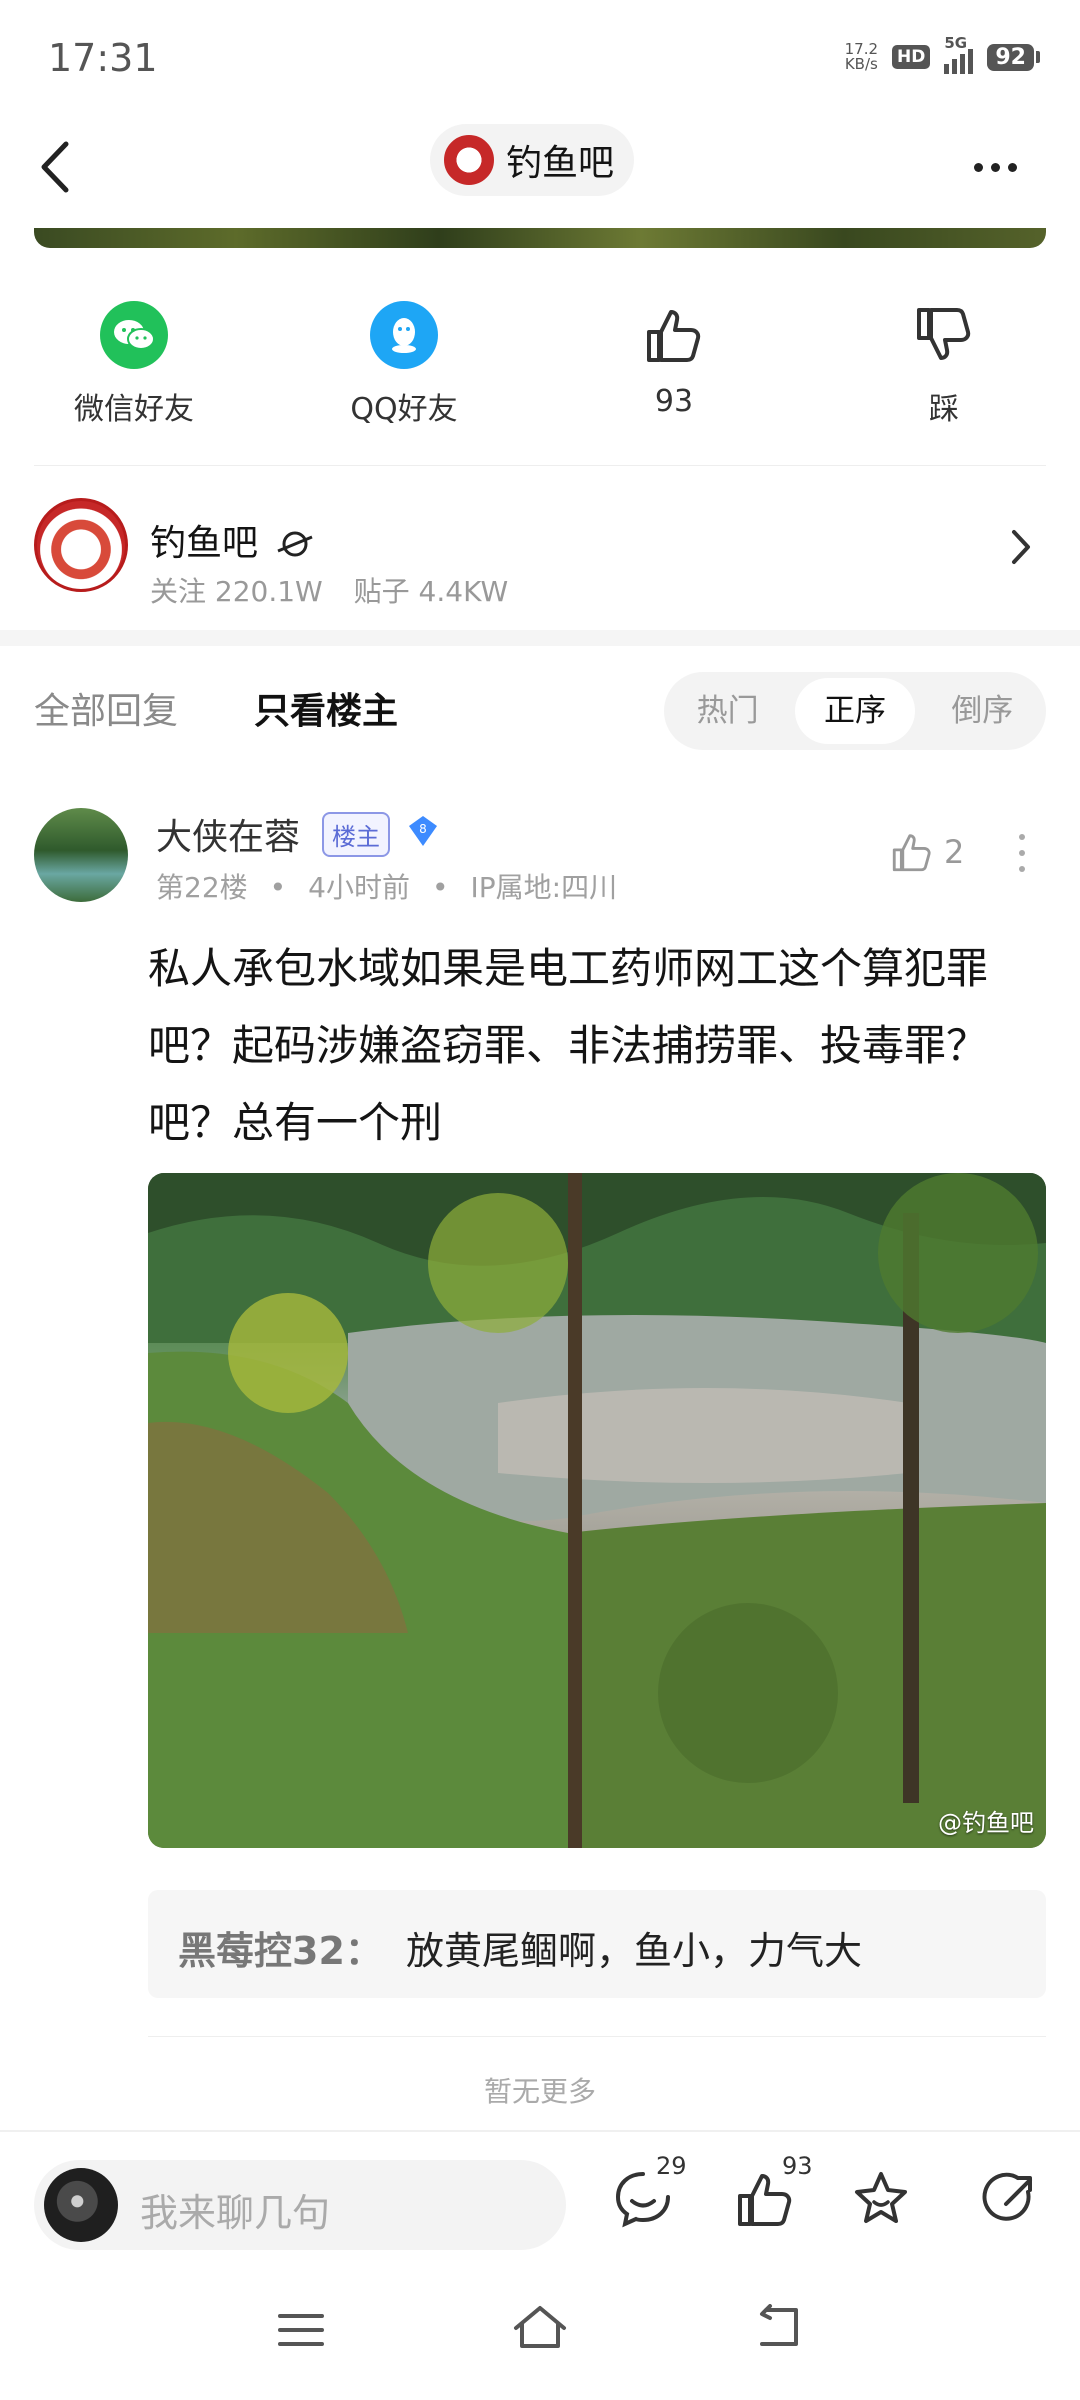 This screenshot has width=1080, height=2400. I want to click on forum-name: 钓鱼吧, so click(232, 540).